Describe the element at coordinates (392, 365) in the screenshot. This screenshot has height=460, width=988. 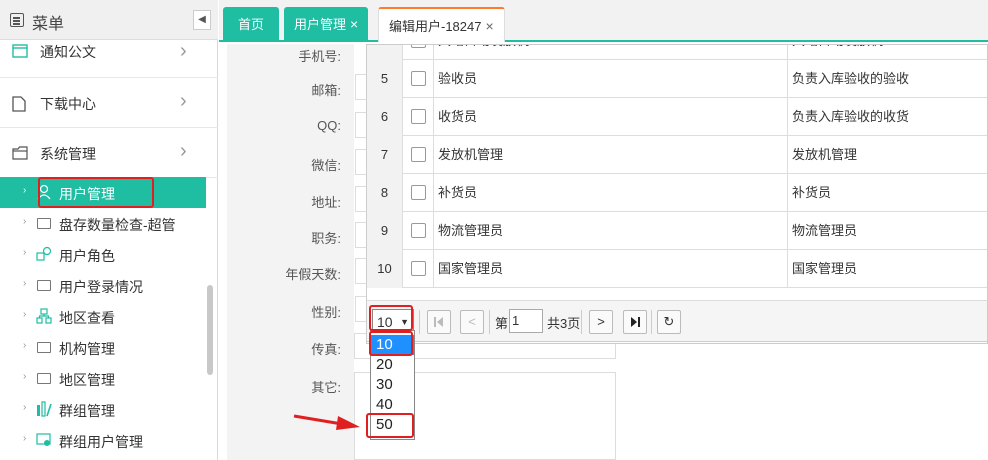
I see `page-size-option-20: 20` at that location.